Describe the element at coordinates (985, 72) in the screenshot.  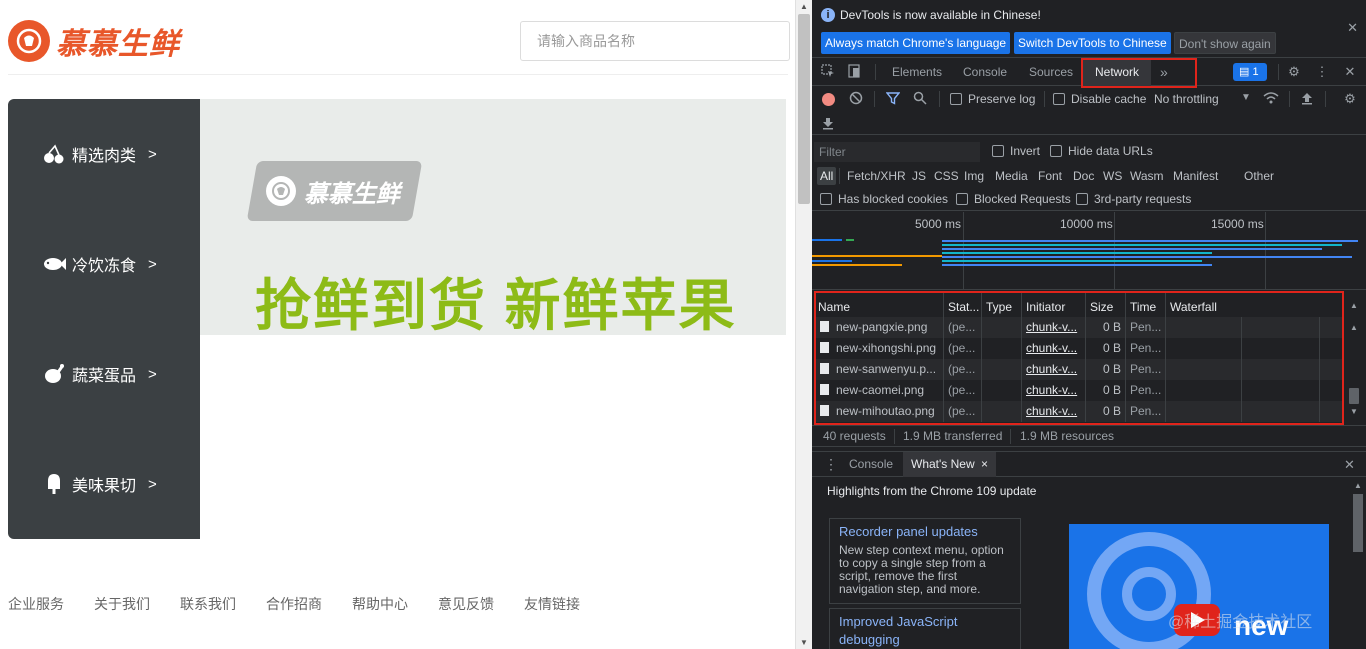
I see `tab-console: Console` at that location.